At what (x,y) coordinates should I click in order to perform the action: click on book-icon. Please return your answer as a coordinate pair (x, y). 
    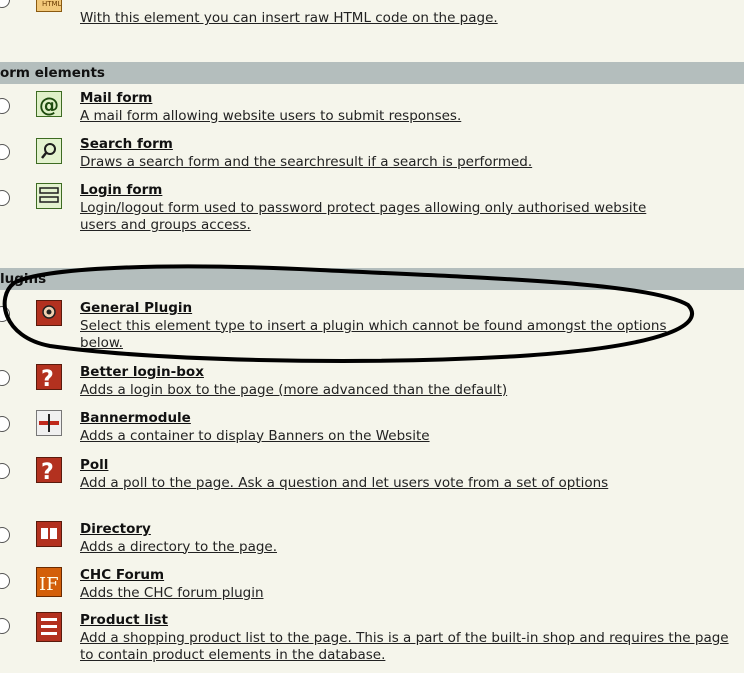
    Looking at the image, I should click on (49, 534).